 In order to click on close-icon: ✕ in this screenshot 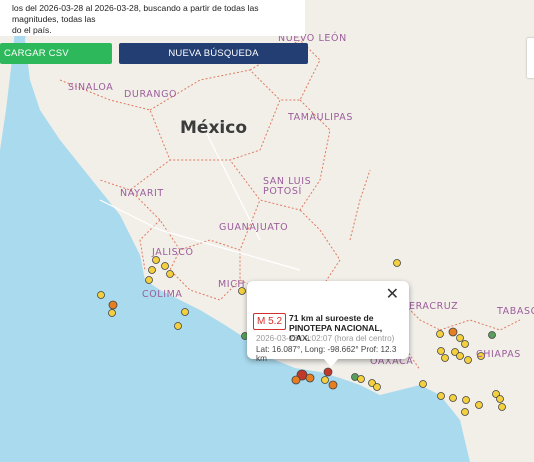, I will do `click(392, 295)`.